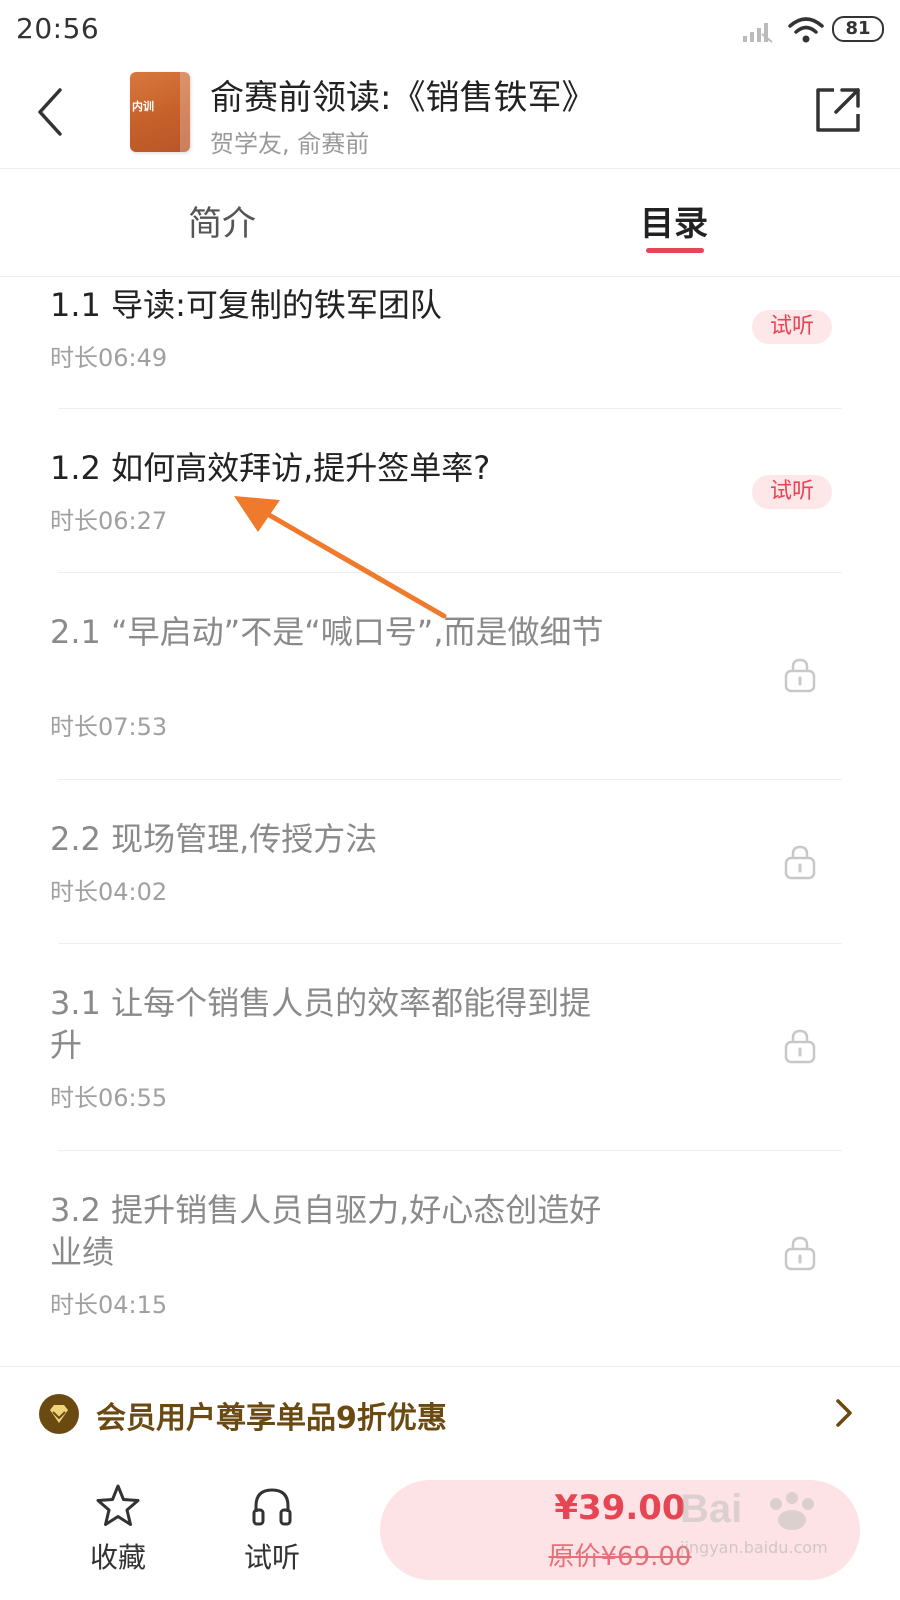  I want to click on page-subtitle: 贺学友, 俞赛前, so click(290, 144).